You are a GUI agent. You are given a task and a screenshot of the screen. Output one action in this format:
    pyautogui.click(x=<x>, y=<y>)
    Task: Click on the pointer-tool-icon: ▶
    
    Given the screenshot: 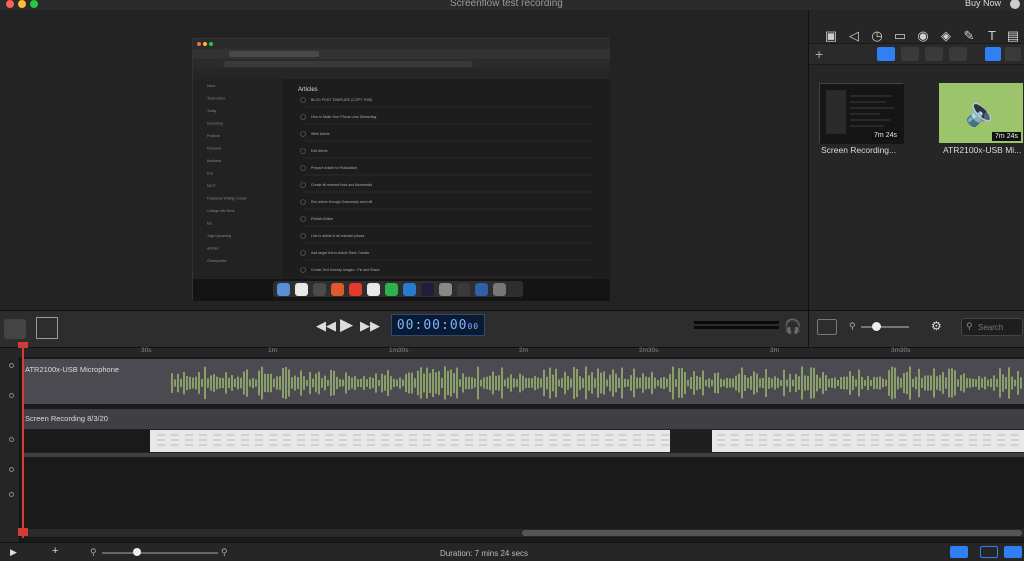 What is the action you would take?
    pyautogui.click(x=13, y=552)
    